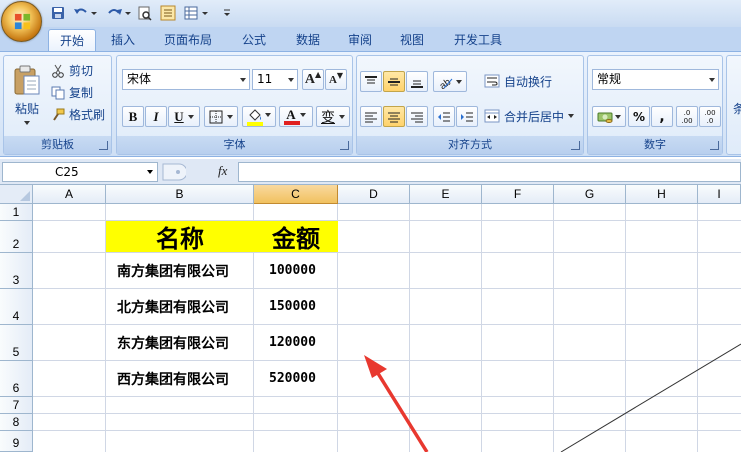 The height and width of the screenshot is (452, 741). I want to click on office-button, so click(21, 21).